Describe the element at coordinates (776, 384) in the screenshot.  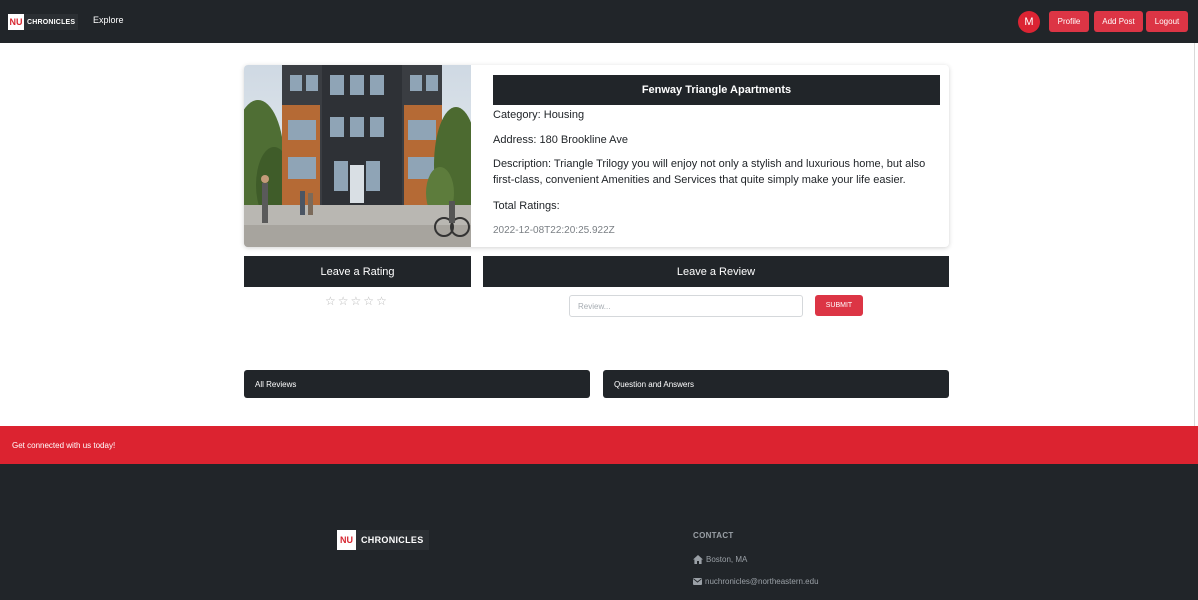
I see `question-answers-tab: Question and Answers` at that location.